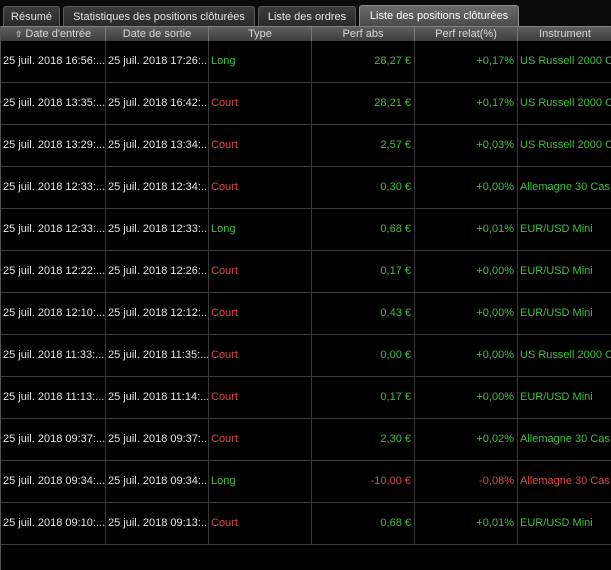  What do you see at coordinates (466, 145) in the screenshot?
I see `cell-perf-relat: +0,03%` at bounding box center [466, 145].